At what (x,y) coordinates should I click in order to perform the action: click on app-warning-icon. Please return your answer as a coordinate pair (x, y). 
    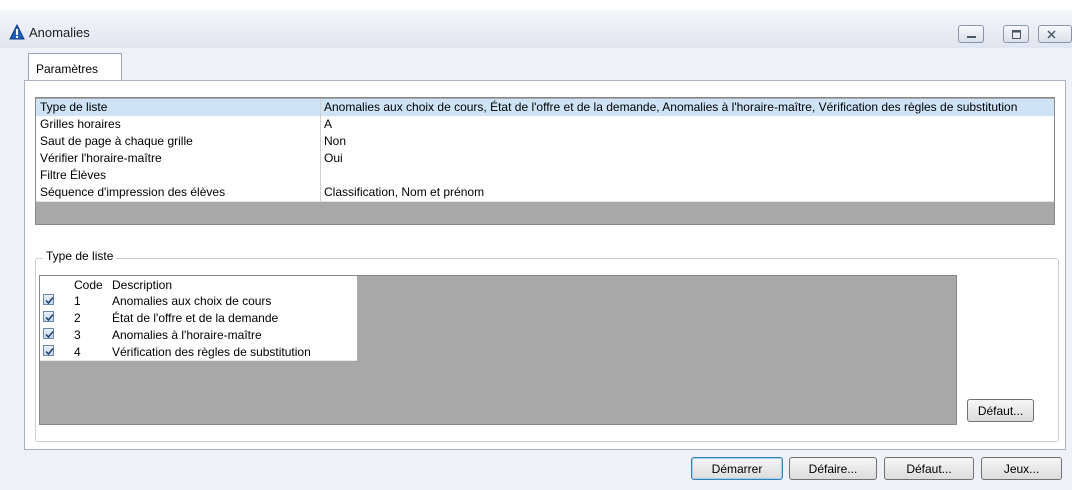
    Looking at the image, I should click on (17, 32).